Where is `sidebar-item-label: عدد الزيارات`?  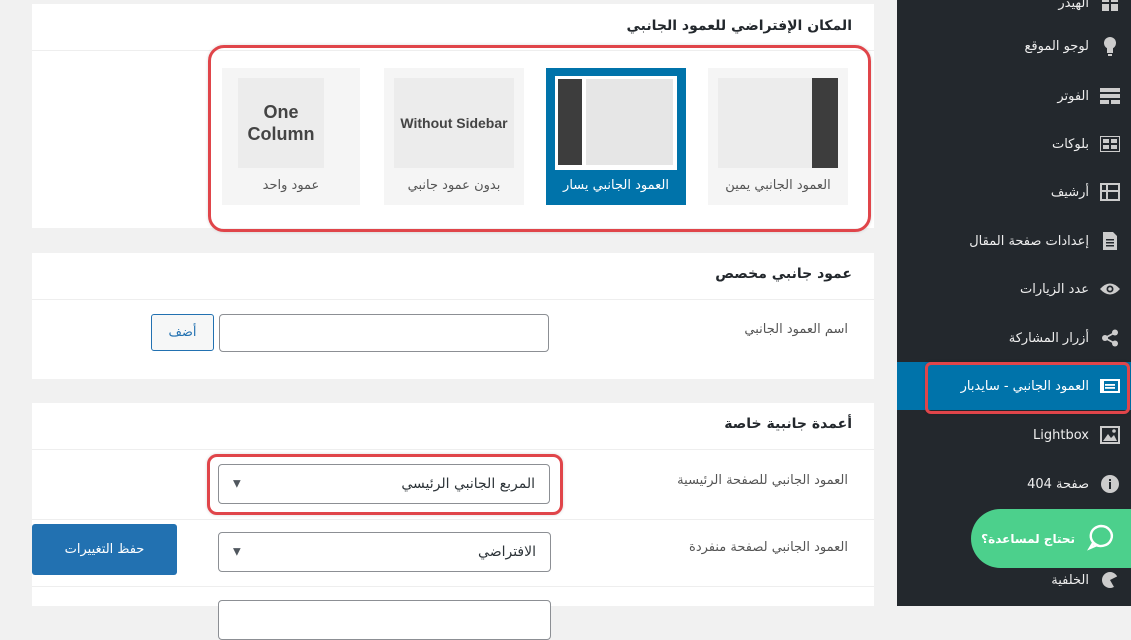
sidebar-item-label: عدد الزيارات is located at coordinates (1054, 289).